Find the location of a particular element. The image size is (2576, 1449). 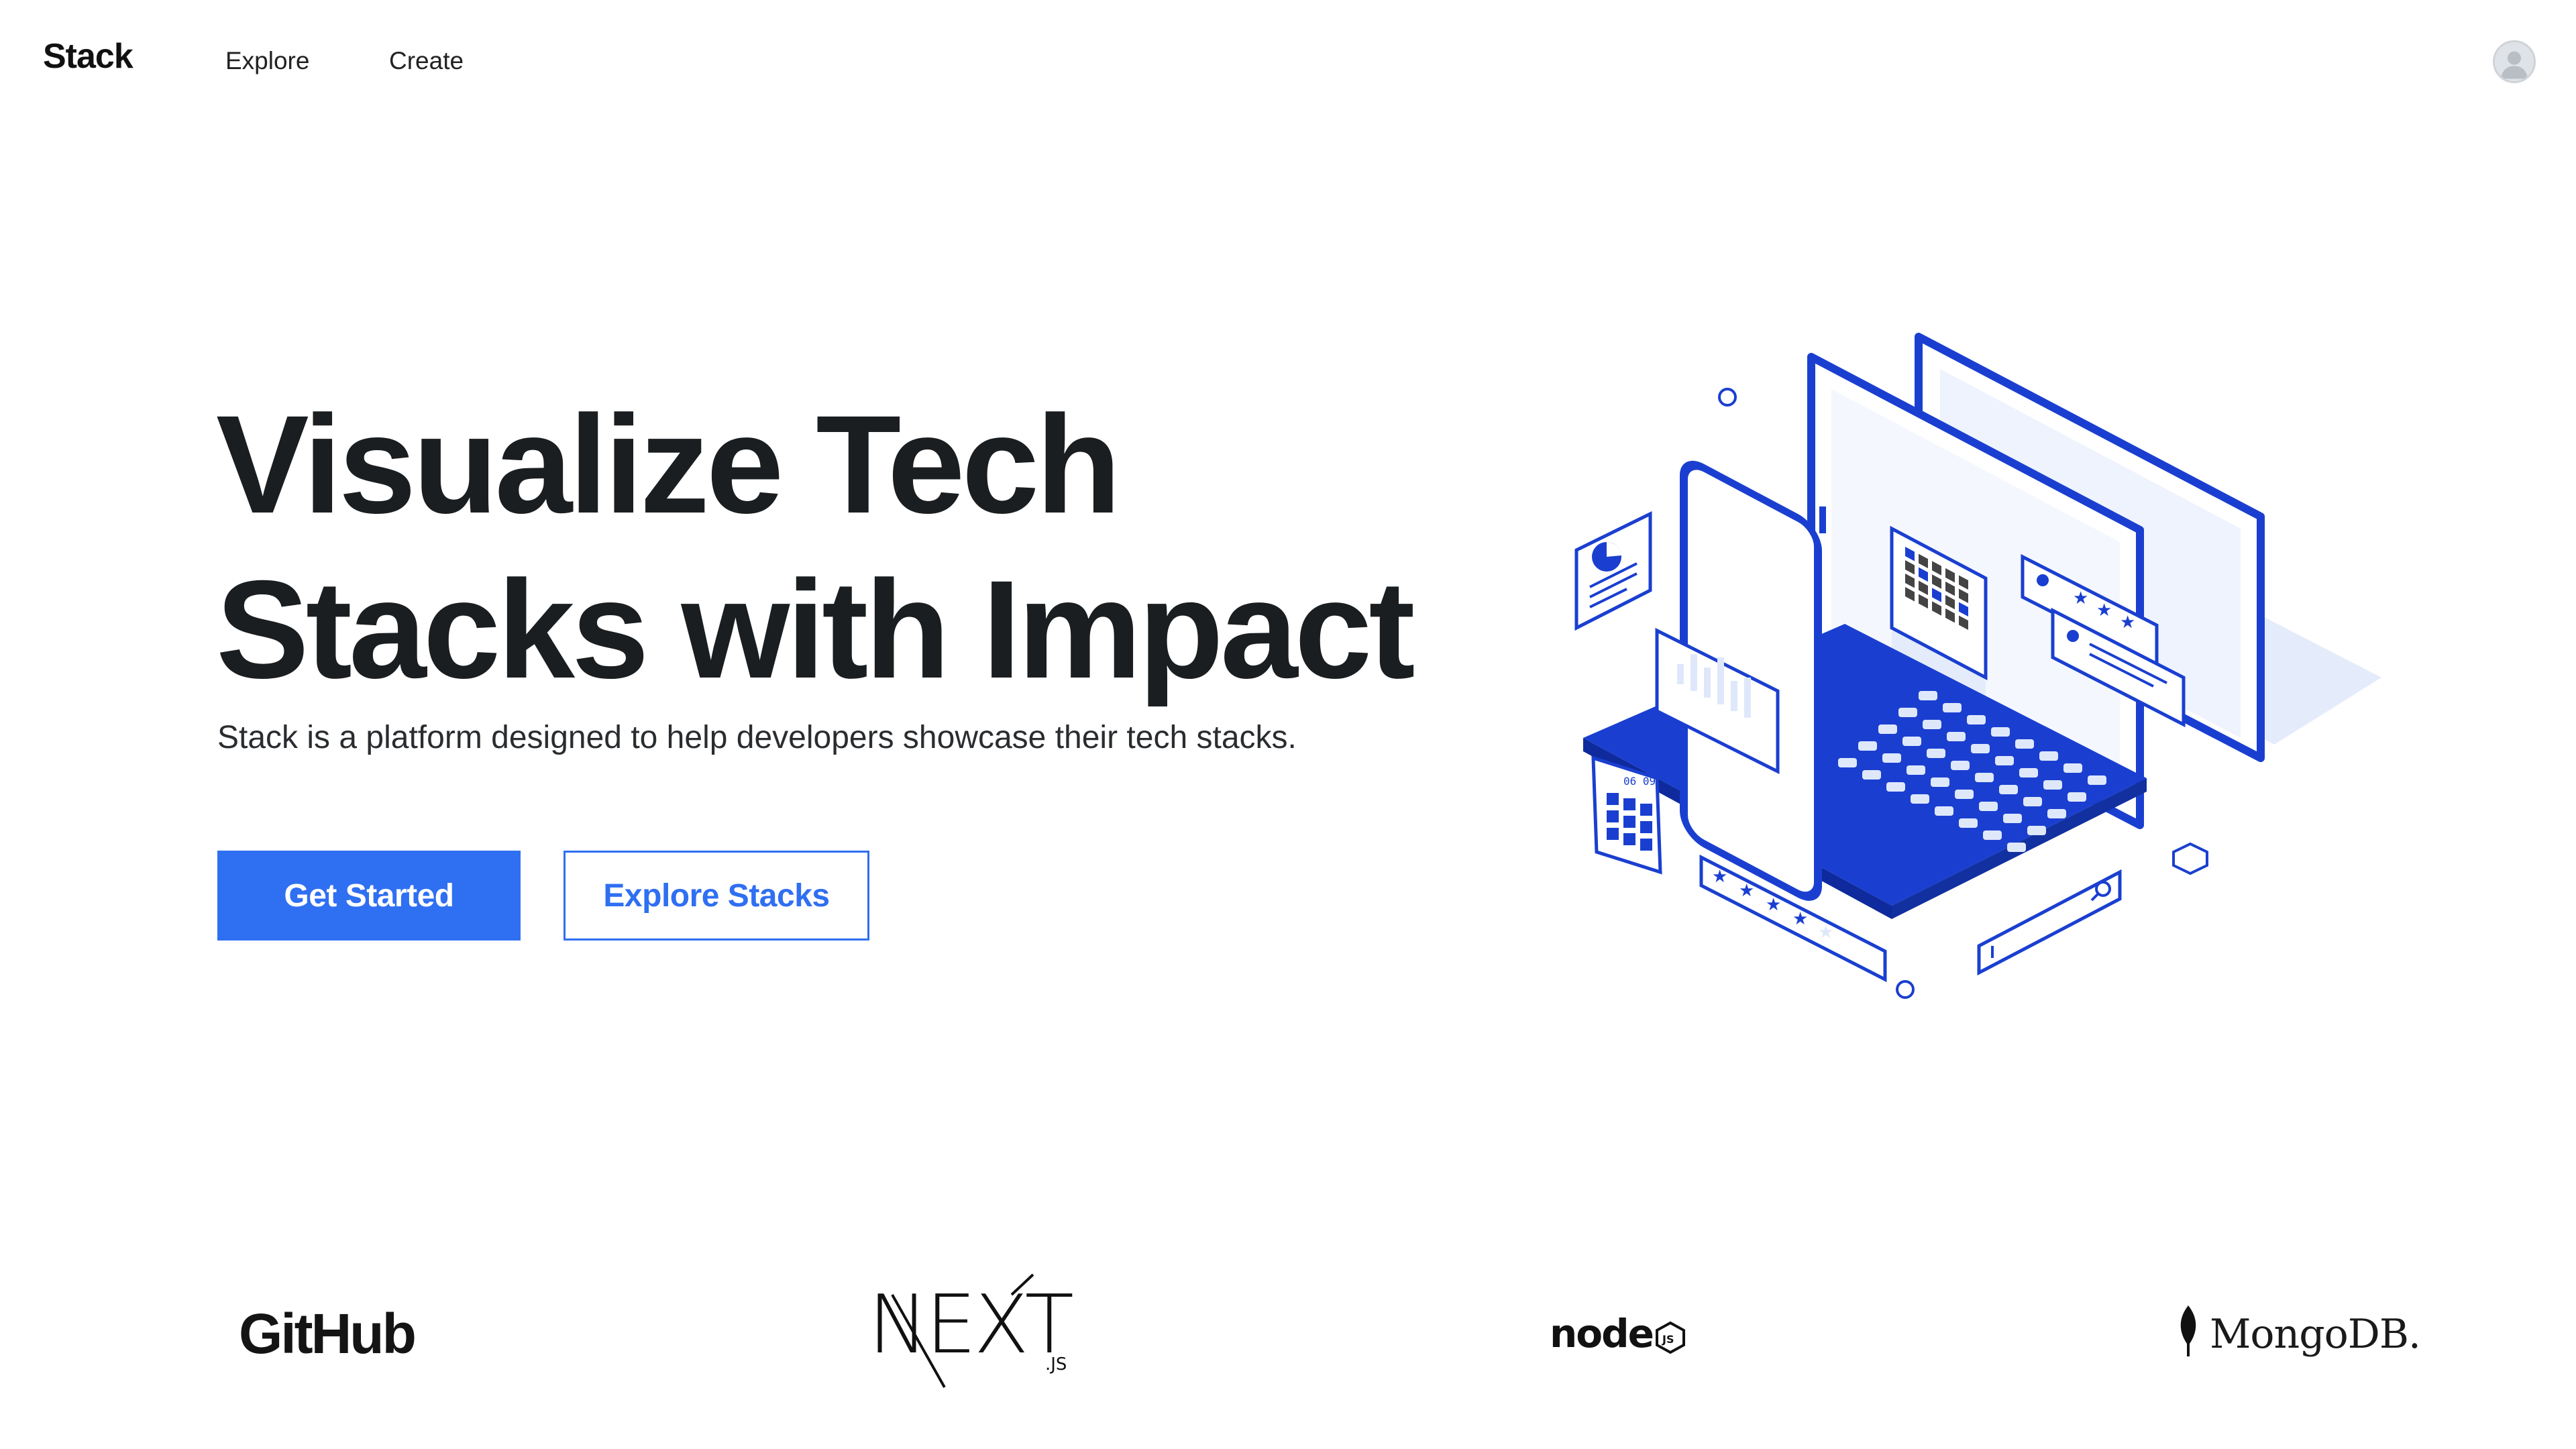

nextjs-wordmark: NEXT is located at coordinates (970, 1325).